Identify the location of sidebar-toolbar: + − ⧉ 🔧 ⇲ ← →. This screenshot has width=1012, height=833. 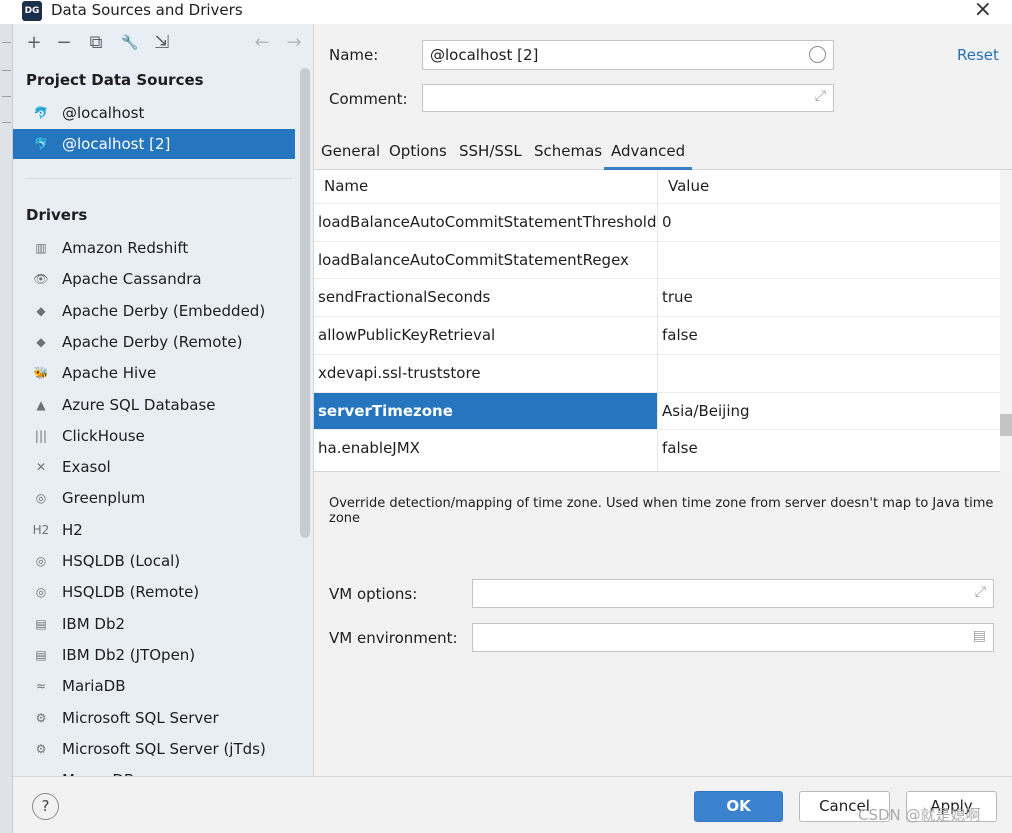
(163, 44).